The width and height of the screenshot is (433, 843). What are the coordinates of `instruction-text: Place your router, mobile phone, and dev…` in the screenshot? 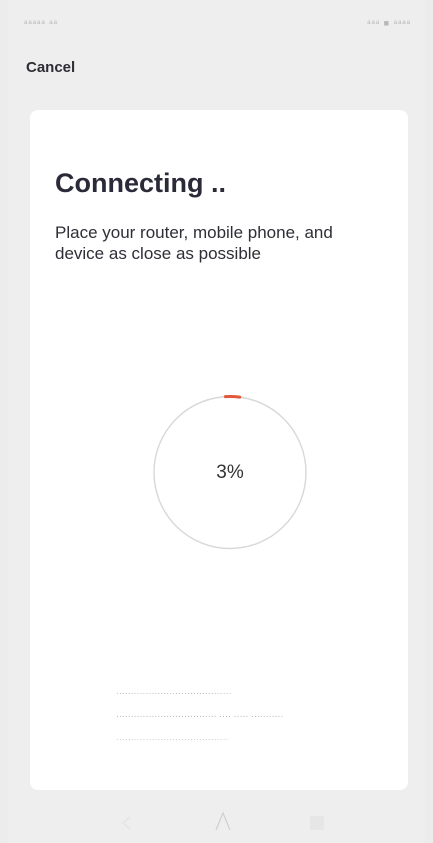 It's located at (194, 243).